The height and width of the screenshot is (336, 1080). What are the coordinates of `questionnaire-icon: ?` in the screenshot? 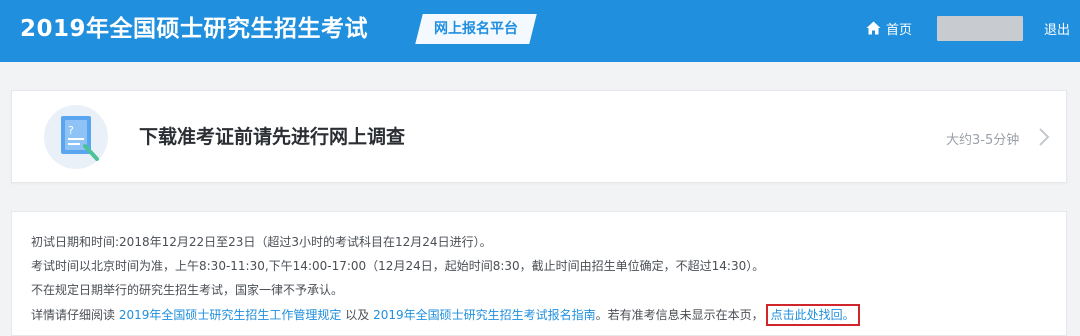 It's located at (76, 137).